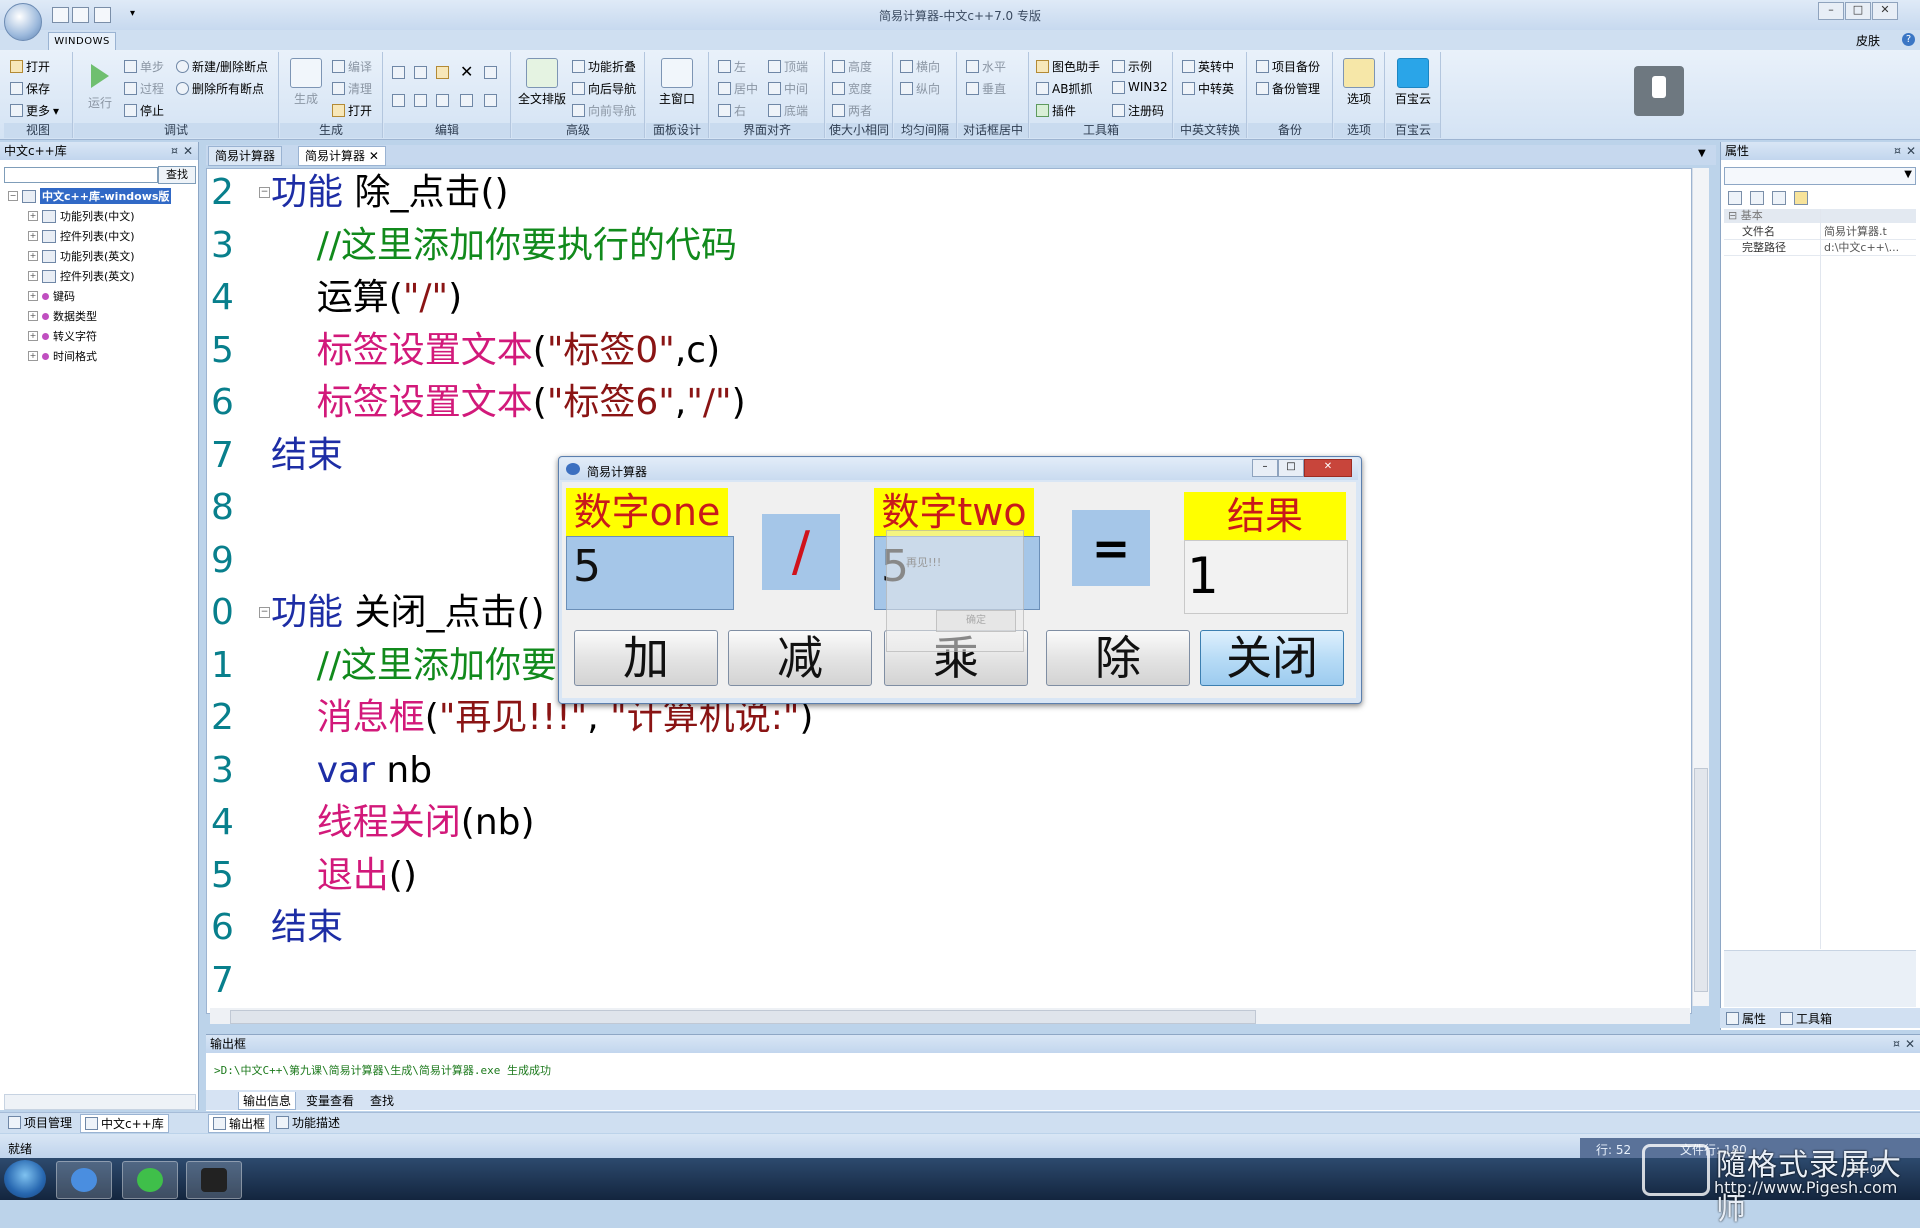 Image resolution: width=1920 pixels, height=1228 pixels. What do you see at coordinates (90, 196) in the screenshot?
I see `tree-root: − 中文c++库-windows版` at bounding box center [90, 196].